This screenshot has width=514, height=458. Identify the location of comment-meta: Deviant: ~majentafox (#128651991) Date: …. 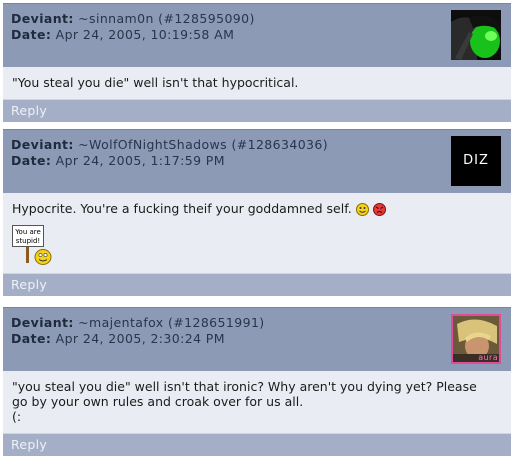
(138, 331).